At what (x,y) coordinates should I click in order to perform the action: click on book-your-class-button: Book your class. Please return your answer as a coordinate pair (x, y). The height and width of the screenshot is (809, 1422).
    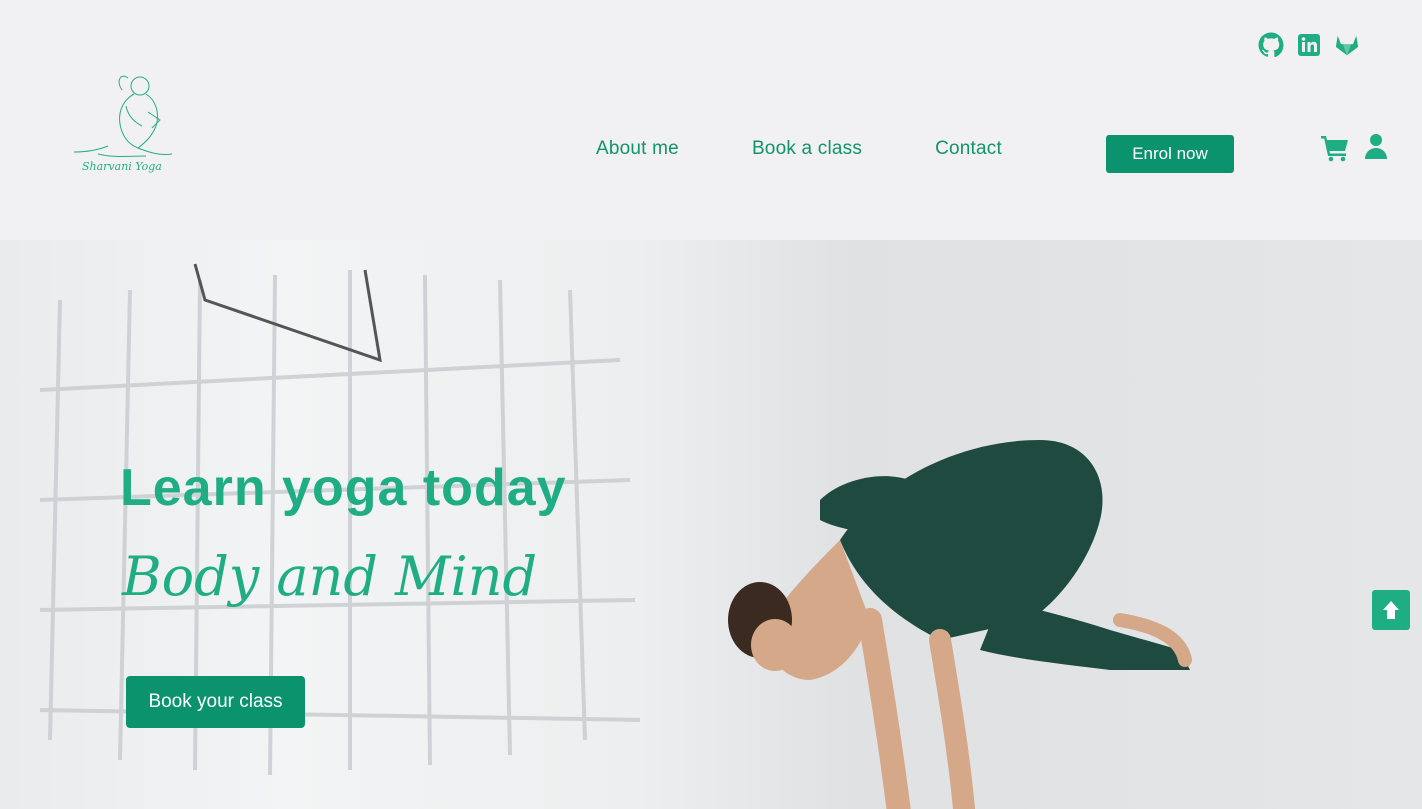
    Looking at the image, I should click on (215, 702).